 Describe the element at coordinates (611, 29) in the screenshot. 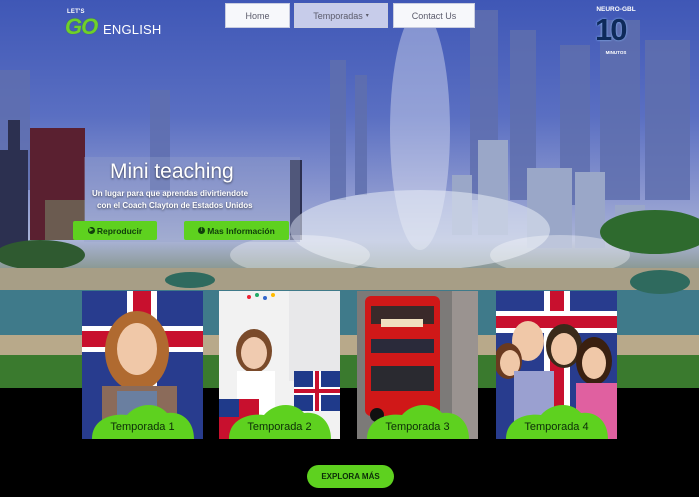

I see `partner-number-text: 10` at that location.